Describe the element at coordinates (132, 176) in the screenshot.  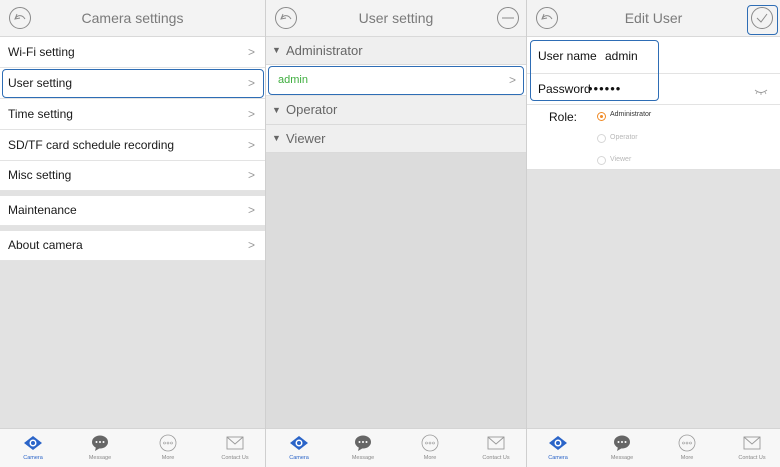
I see `settings-item-misc: Misc setting >` at that location.